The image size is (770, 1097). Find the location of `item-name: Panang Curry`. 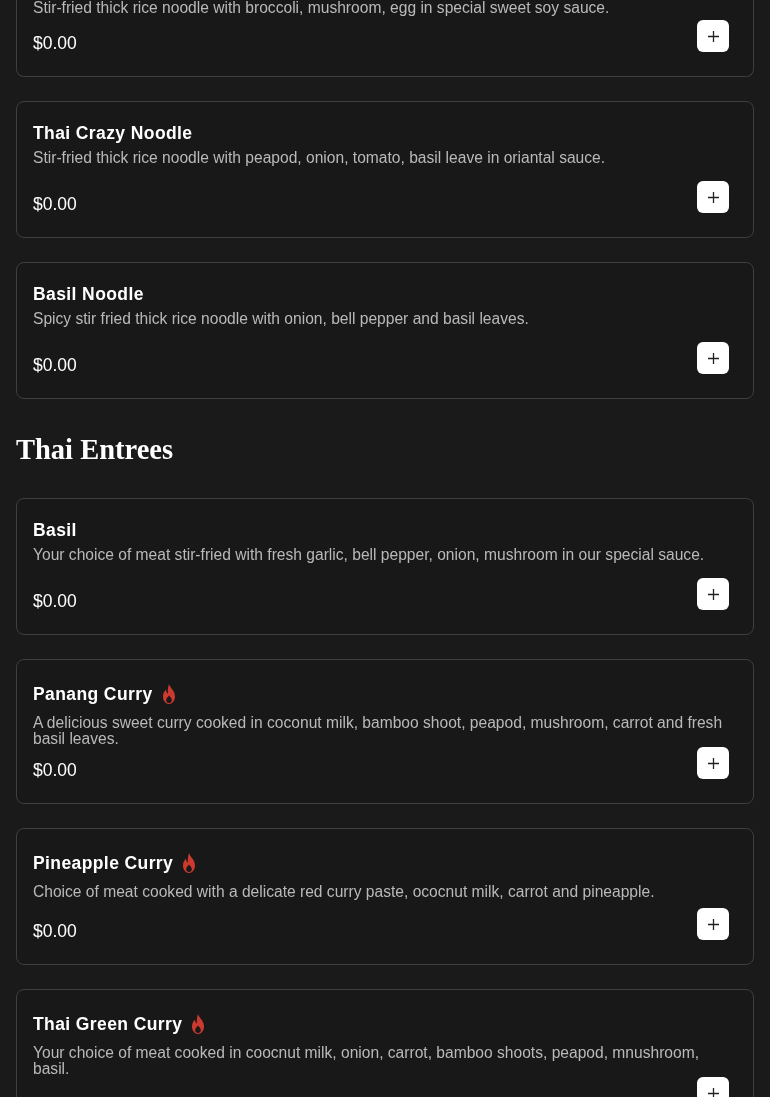

item-name: Panang Curry is located at coordinates (93, 694).